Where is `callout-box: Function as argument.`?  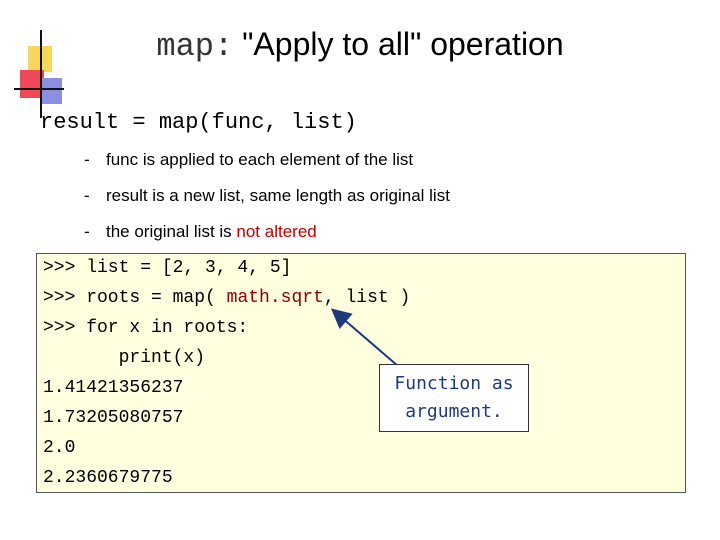
callout-box: Function as argument. is located at coordinates (454, 398).